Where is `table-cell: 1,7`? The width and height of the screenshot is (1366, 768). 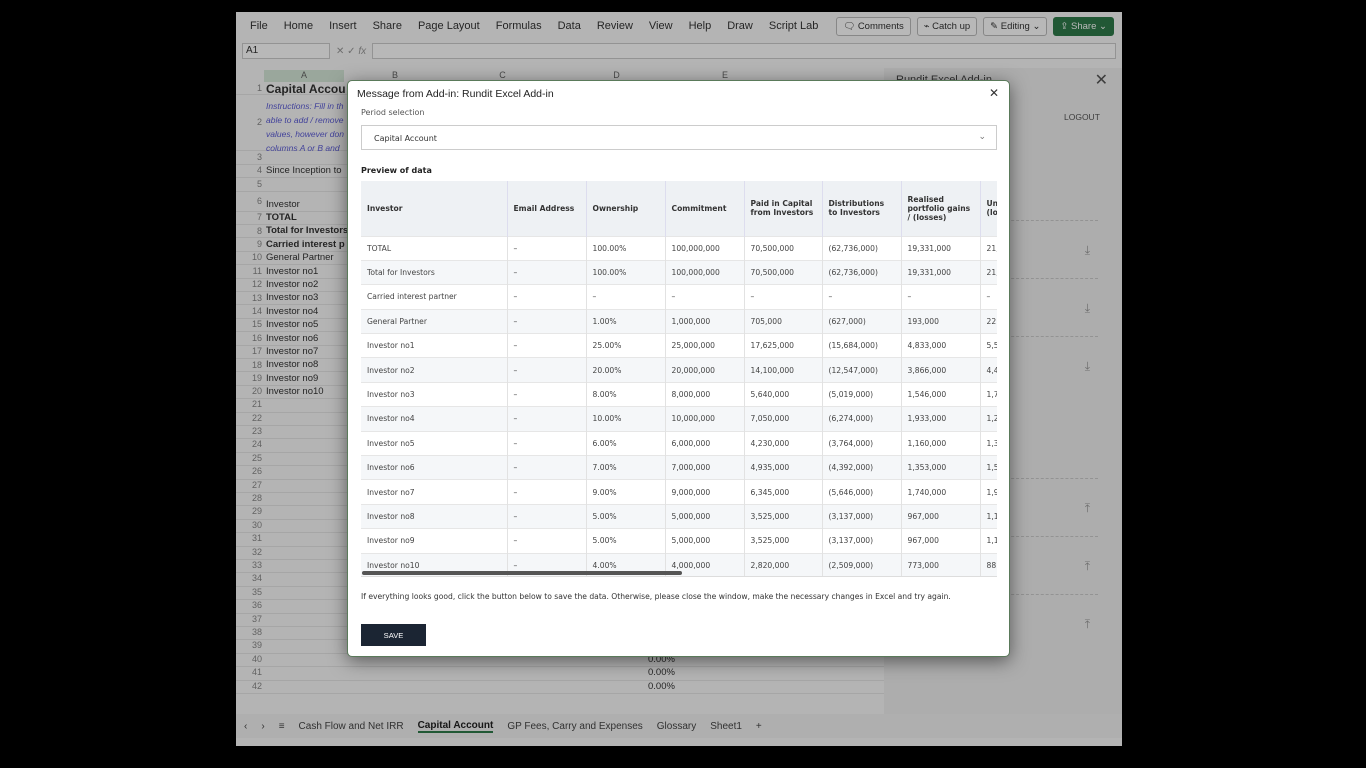
table-cell: 1,7 is located at coordinates (988, 394).